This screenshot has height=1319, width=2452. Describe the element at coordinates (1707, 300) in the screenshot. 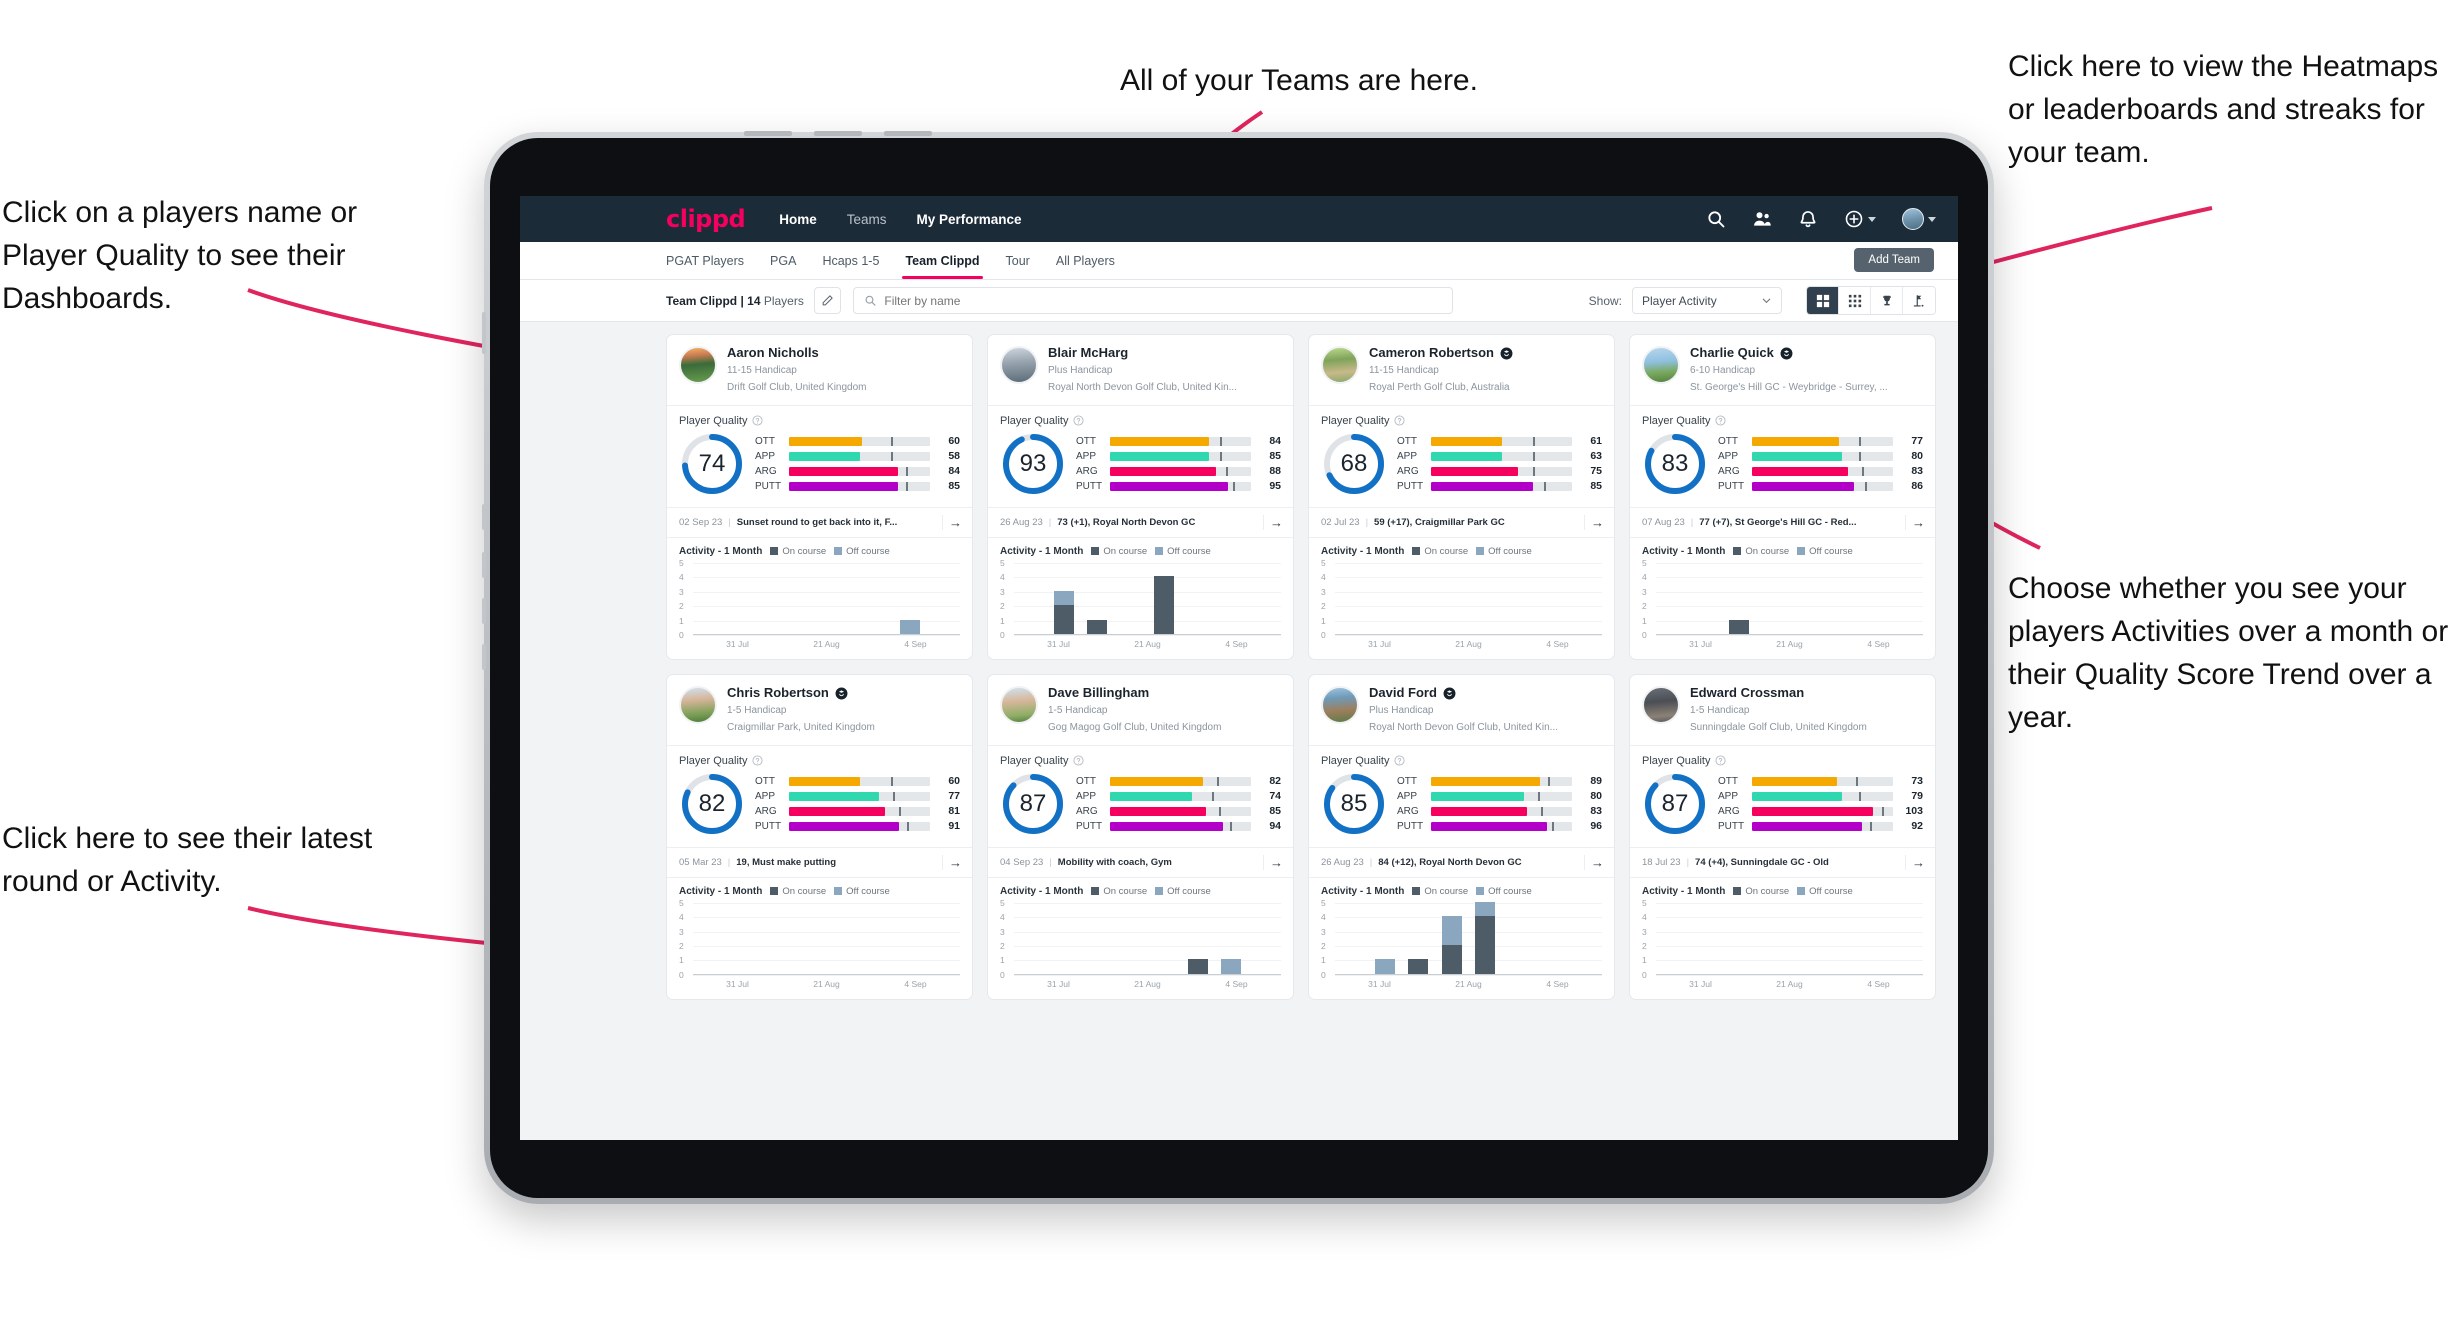

I see `show-select: Player Activity` at that location.